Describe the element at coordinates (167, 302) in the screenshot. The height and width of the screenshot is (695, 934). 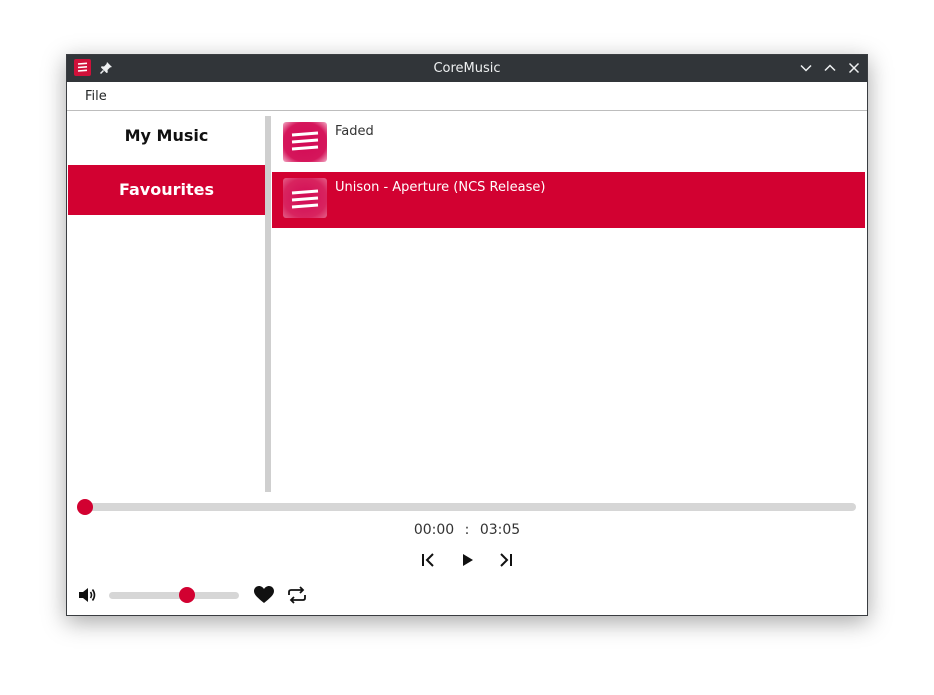
I see `sidebar: My Music Favourites` at that location.